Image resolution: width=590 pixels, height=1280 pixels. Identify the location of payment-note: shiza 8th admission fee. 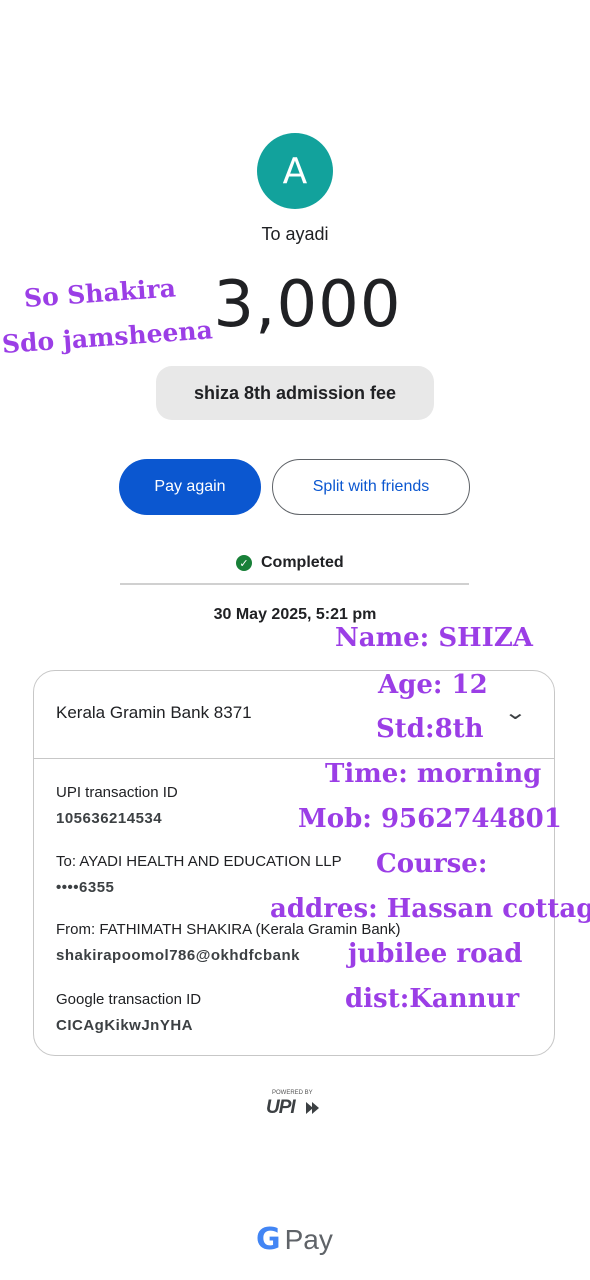
(295, 393).